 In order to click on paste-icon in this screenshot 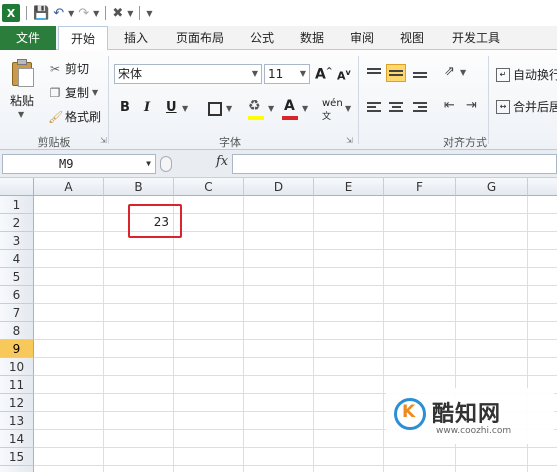, I will do `click(23, 73)`.